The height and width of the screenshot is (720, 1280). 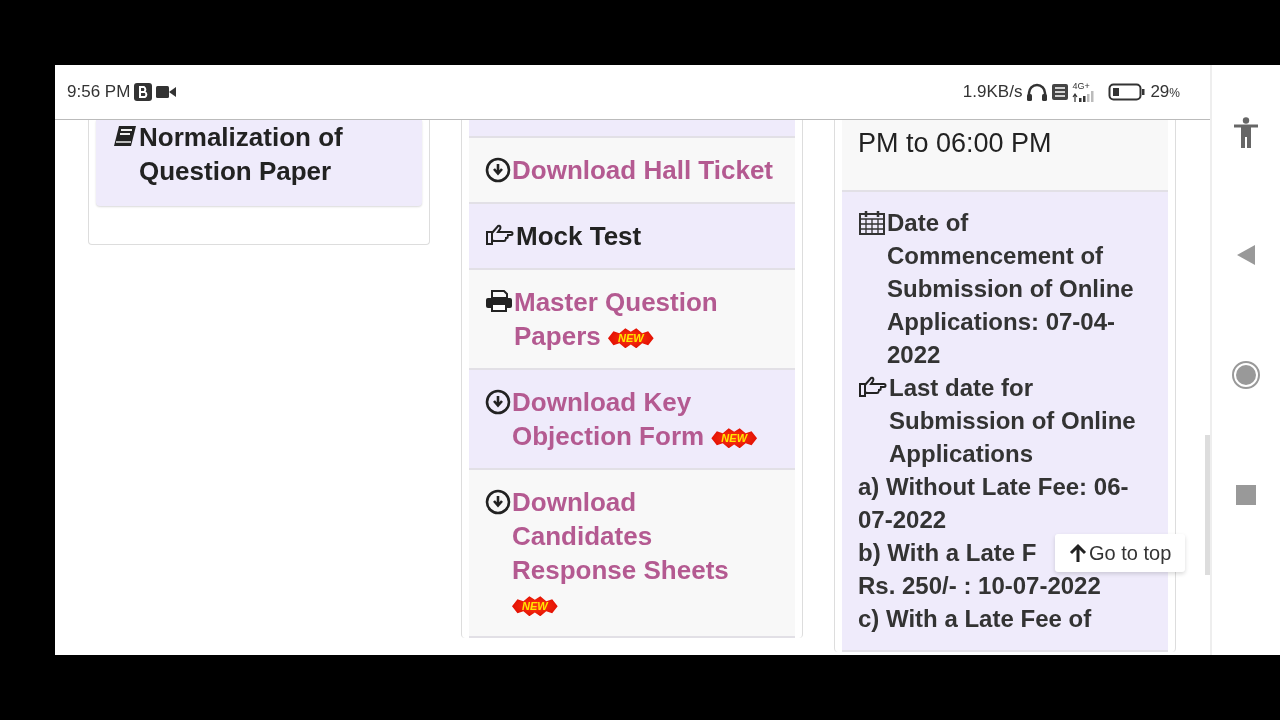 I want to click on calendar-icon, so click(x=872, y=223).